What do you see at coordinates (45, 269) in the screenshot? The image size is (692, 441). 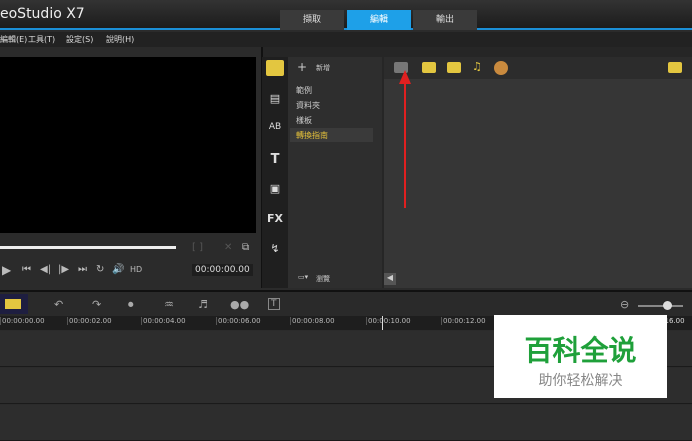 I see `prev-frame-icon: ◀|` at bounding box center [45, 269].